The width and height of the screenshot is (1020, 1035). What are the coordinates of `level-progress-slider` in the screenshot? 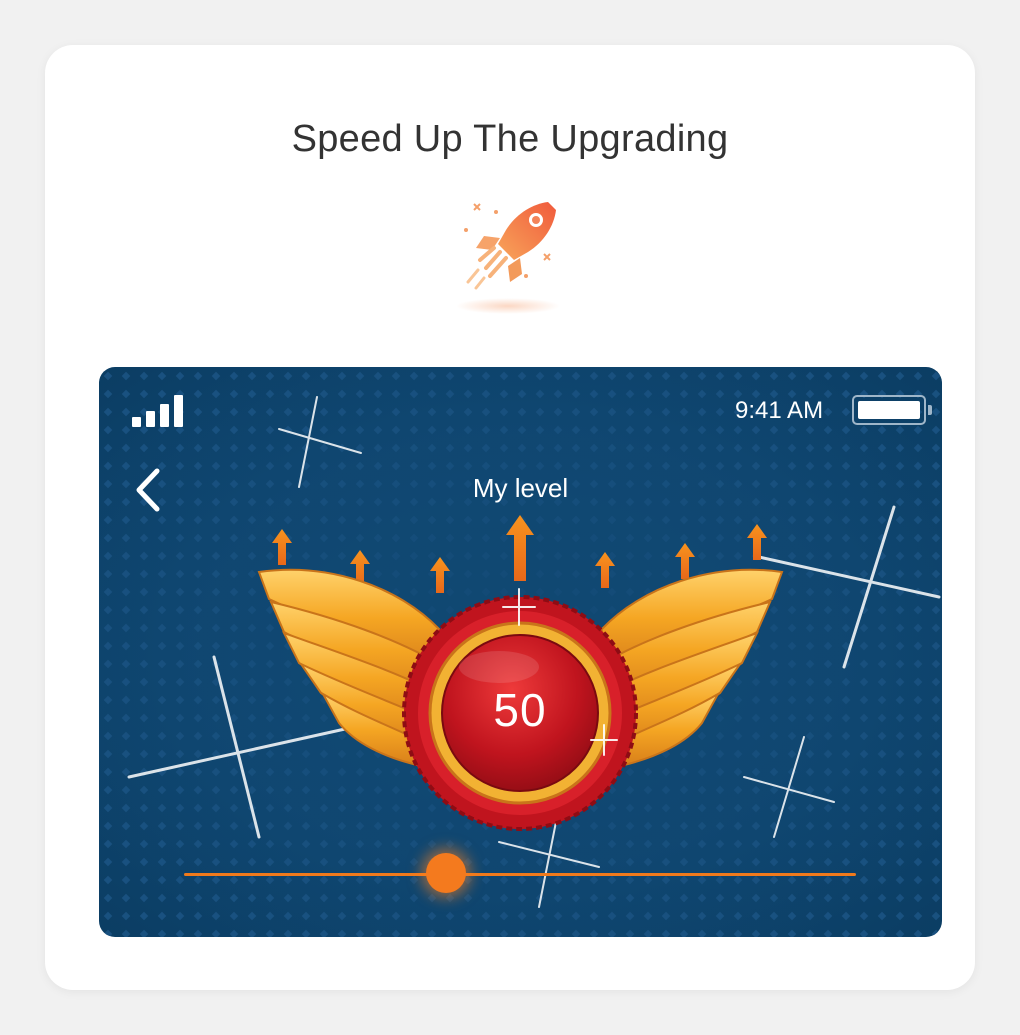 It's located at (520, 875).